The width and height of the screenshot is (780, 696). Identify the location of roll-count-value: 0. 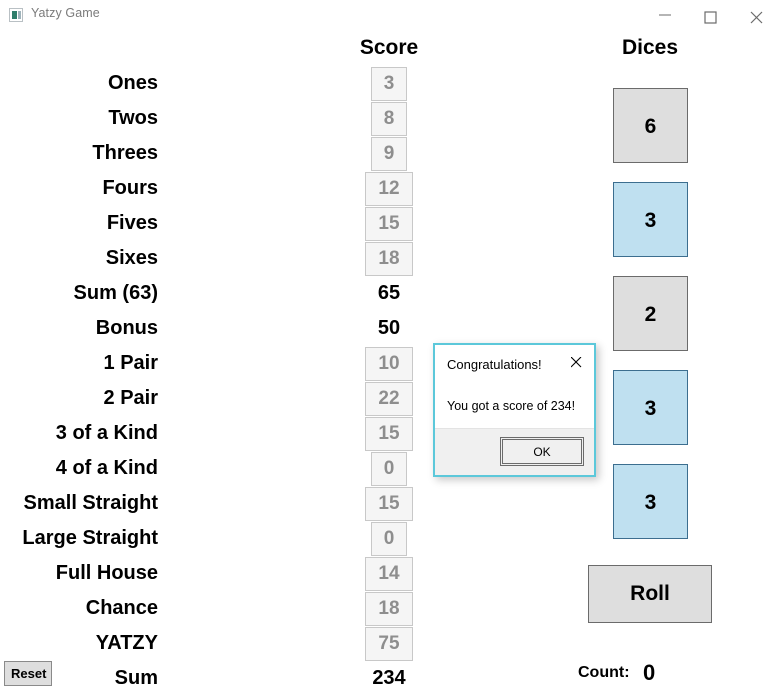
(649, 672).